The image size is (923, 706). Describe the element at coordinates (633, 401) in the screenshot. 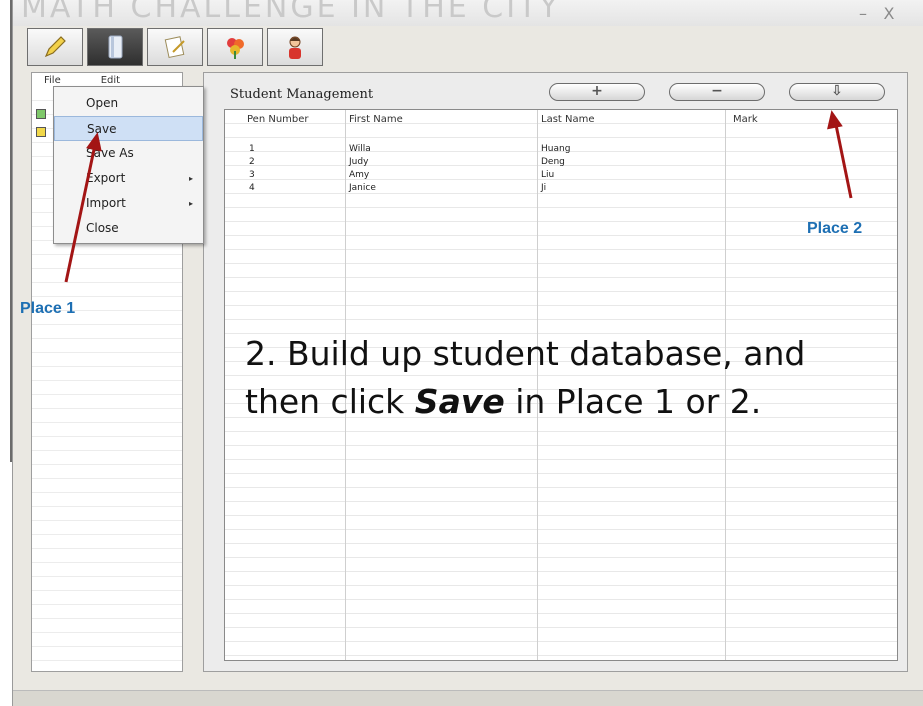

I see `instruction-suffix: in Place 1 or 2.` at that location.